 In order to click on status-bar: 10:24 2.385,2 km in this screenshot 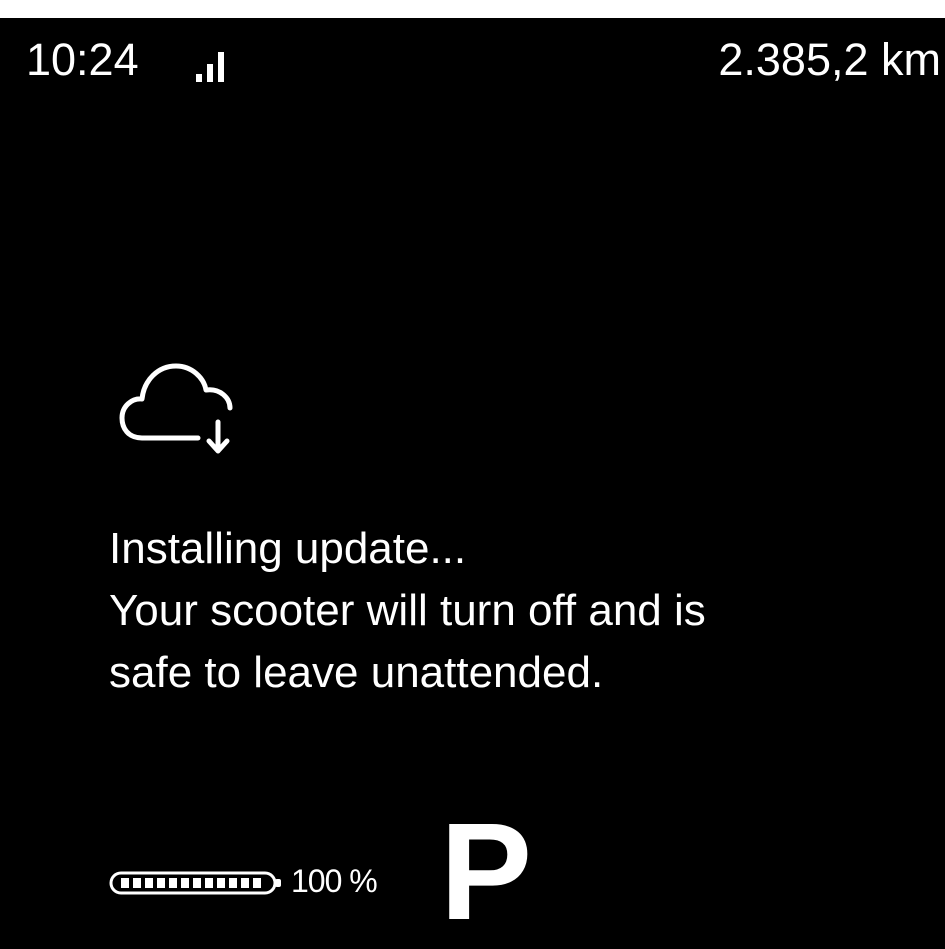, I will do `click(483, 62)`.